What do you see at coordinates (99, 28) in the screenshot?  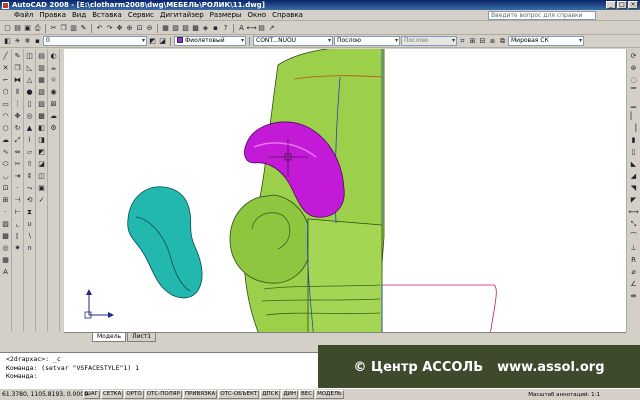 I see `undo-icon: ↶` at bounding box center [99, 28].